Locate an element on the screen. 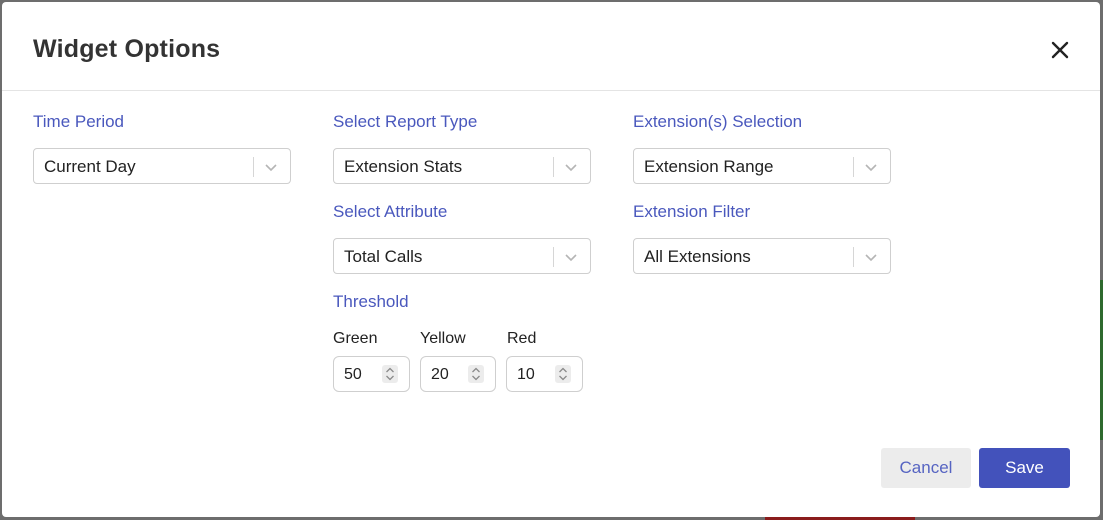 This screenshot has width=1103, height=520. threshold-green-value: 50 is located at coordinates (353, 374).